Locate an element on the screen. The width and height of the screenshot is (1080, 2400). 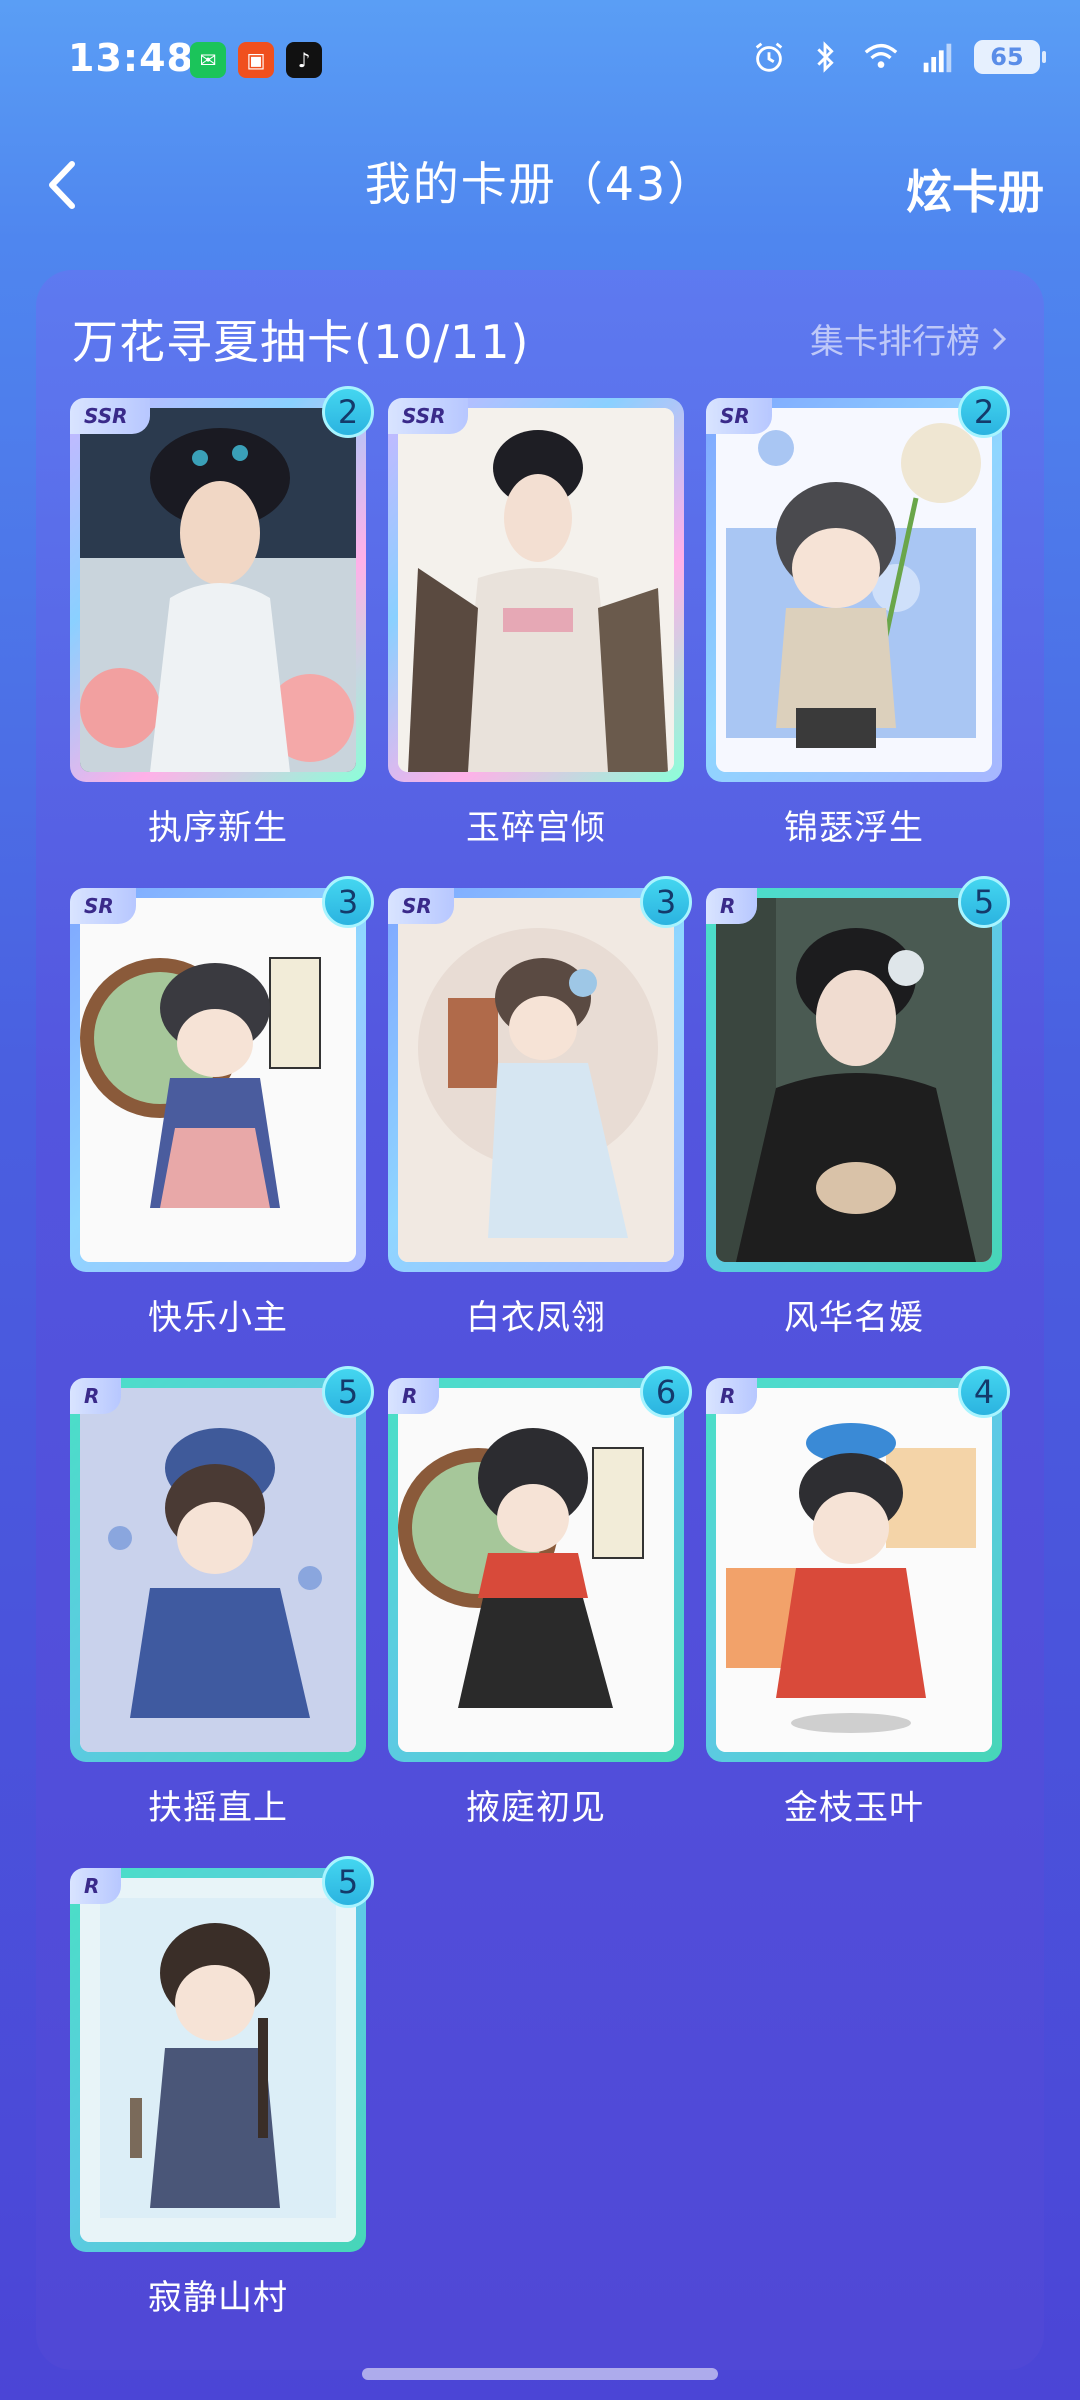
album-title: 万花寻夏抽卡(10/11) is located at coordinates (301, 342).